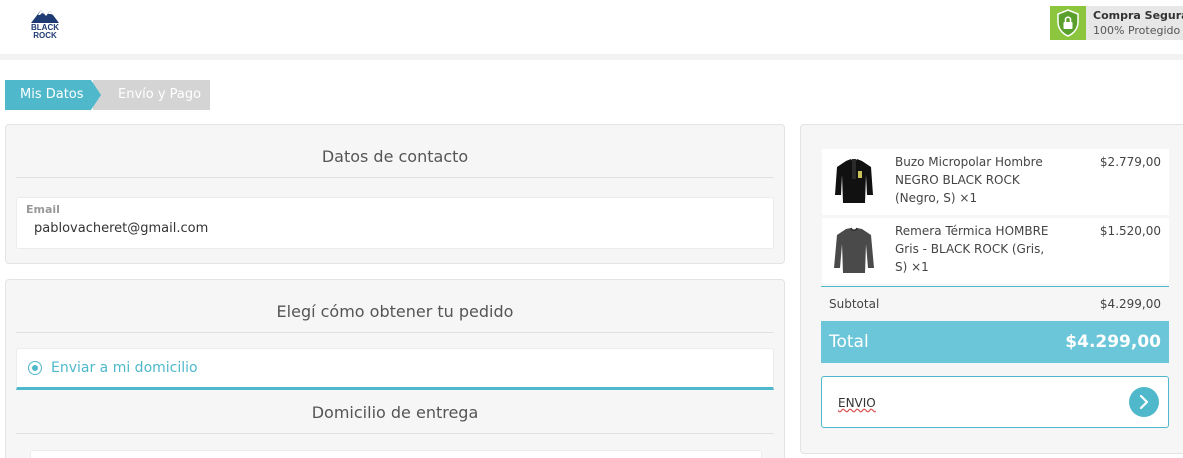 The height and width of the screenshot is (458, 1183). What do you see at coordinates (1116, 23) in the screenshot?
I see `secure-purchase-badge: Compra Segura 100% Protegido` at bounding box center [1116, 23].